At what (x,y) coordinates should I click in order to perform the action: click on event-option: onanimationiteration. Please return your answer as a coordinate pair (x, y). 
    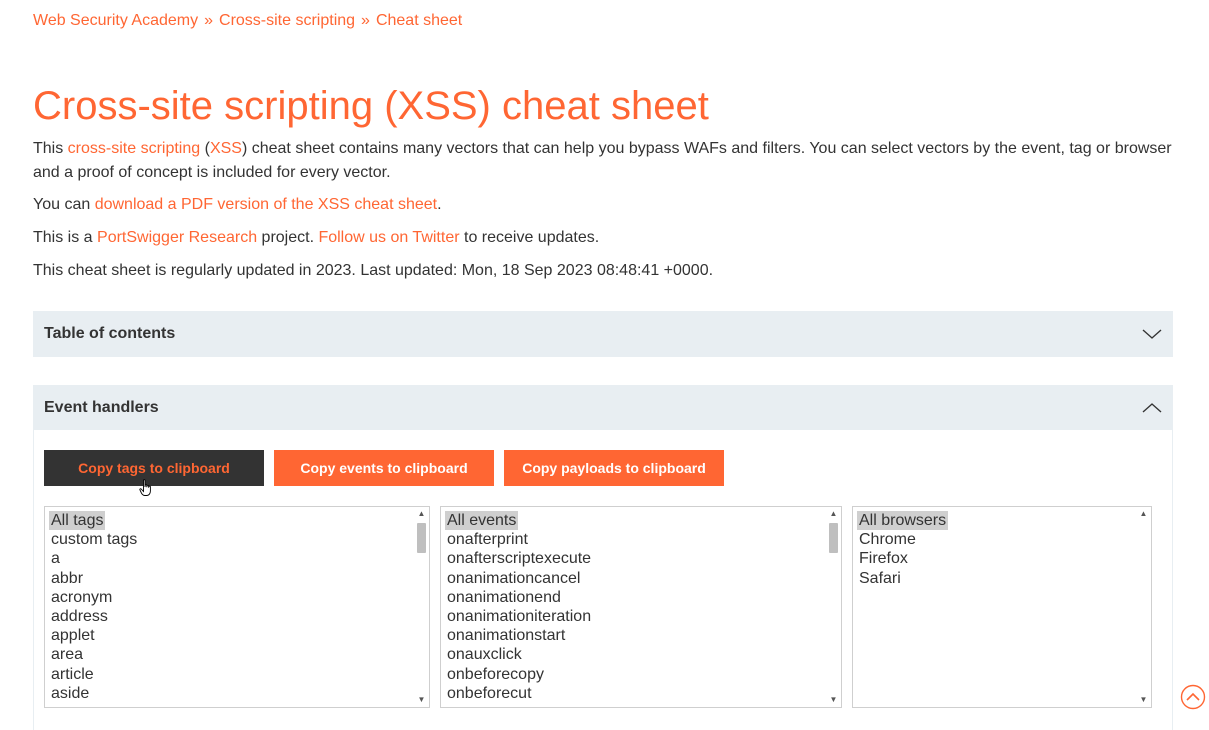
    Looking at the image, I should click on (518, 616).